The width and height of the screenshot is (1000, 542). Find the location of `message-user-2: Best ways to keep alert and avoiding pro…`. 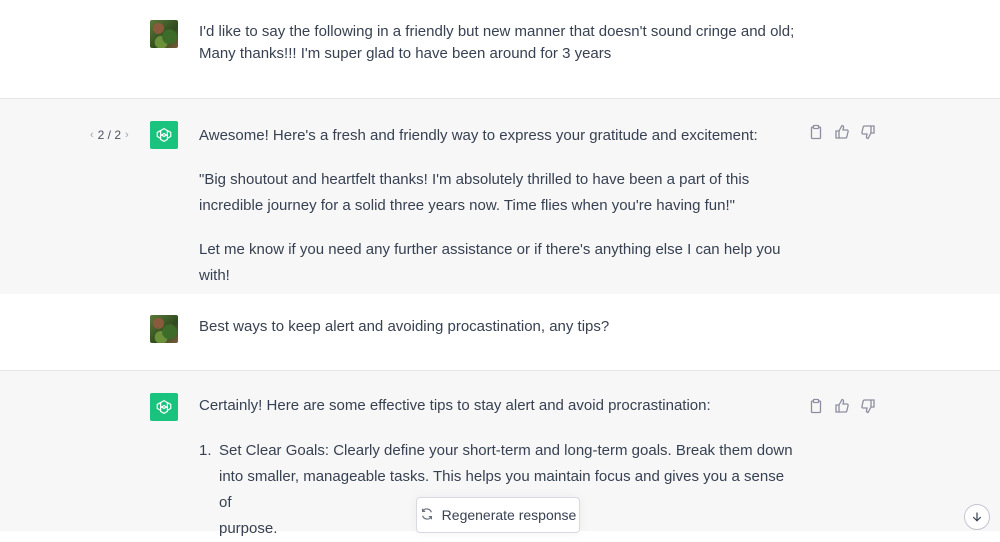

message-user-2: Best ways to keep alert and avoiding pro… is located at coordinates (500, 332).